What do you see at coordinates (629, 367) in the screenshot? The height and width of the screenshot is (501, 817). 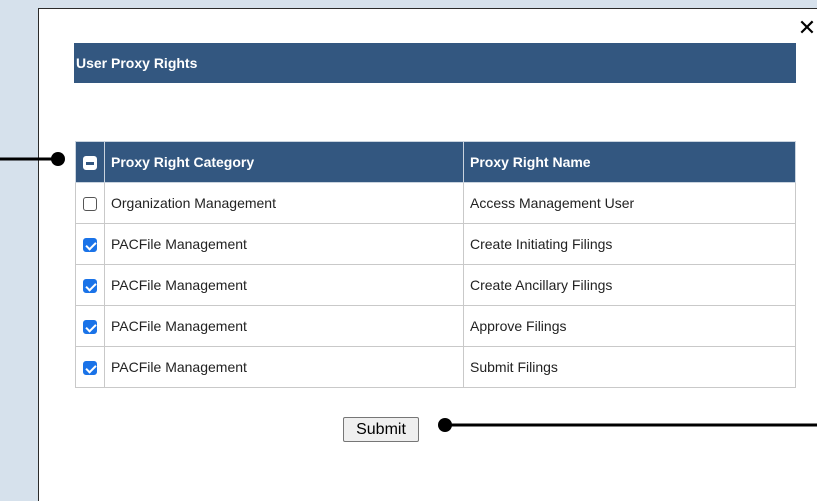 I see `row-right-name: Submit Filings` at bounding box center [629, 367].